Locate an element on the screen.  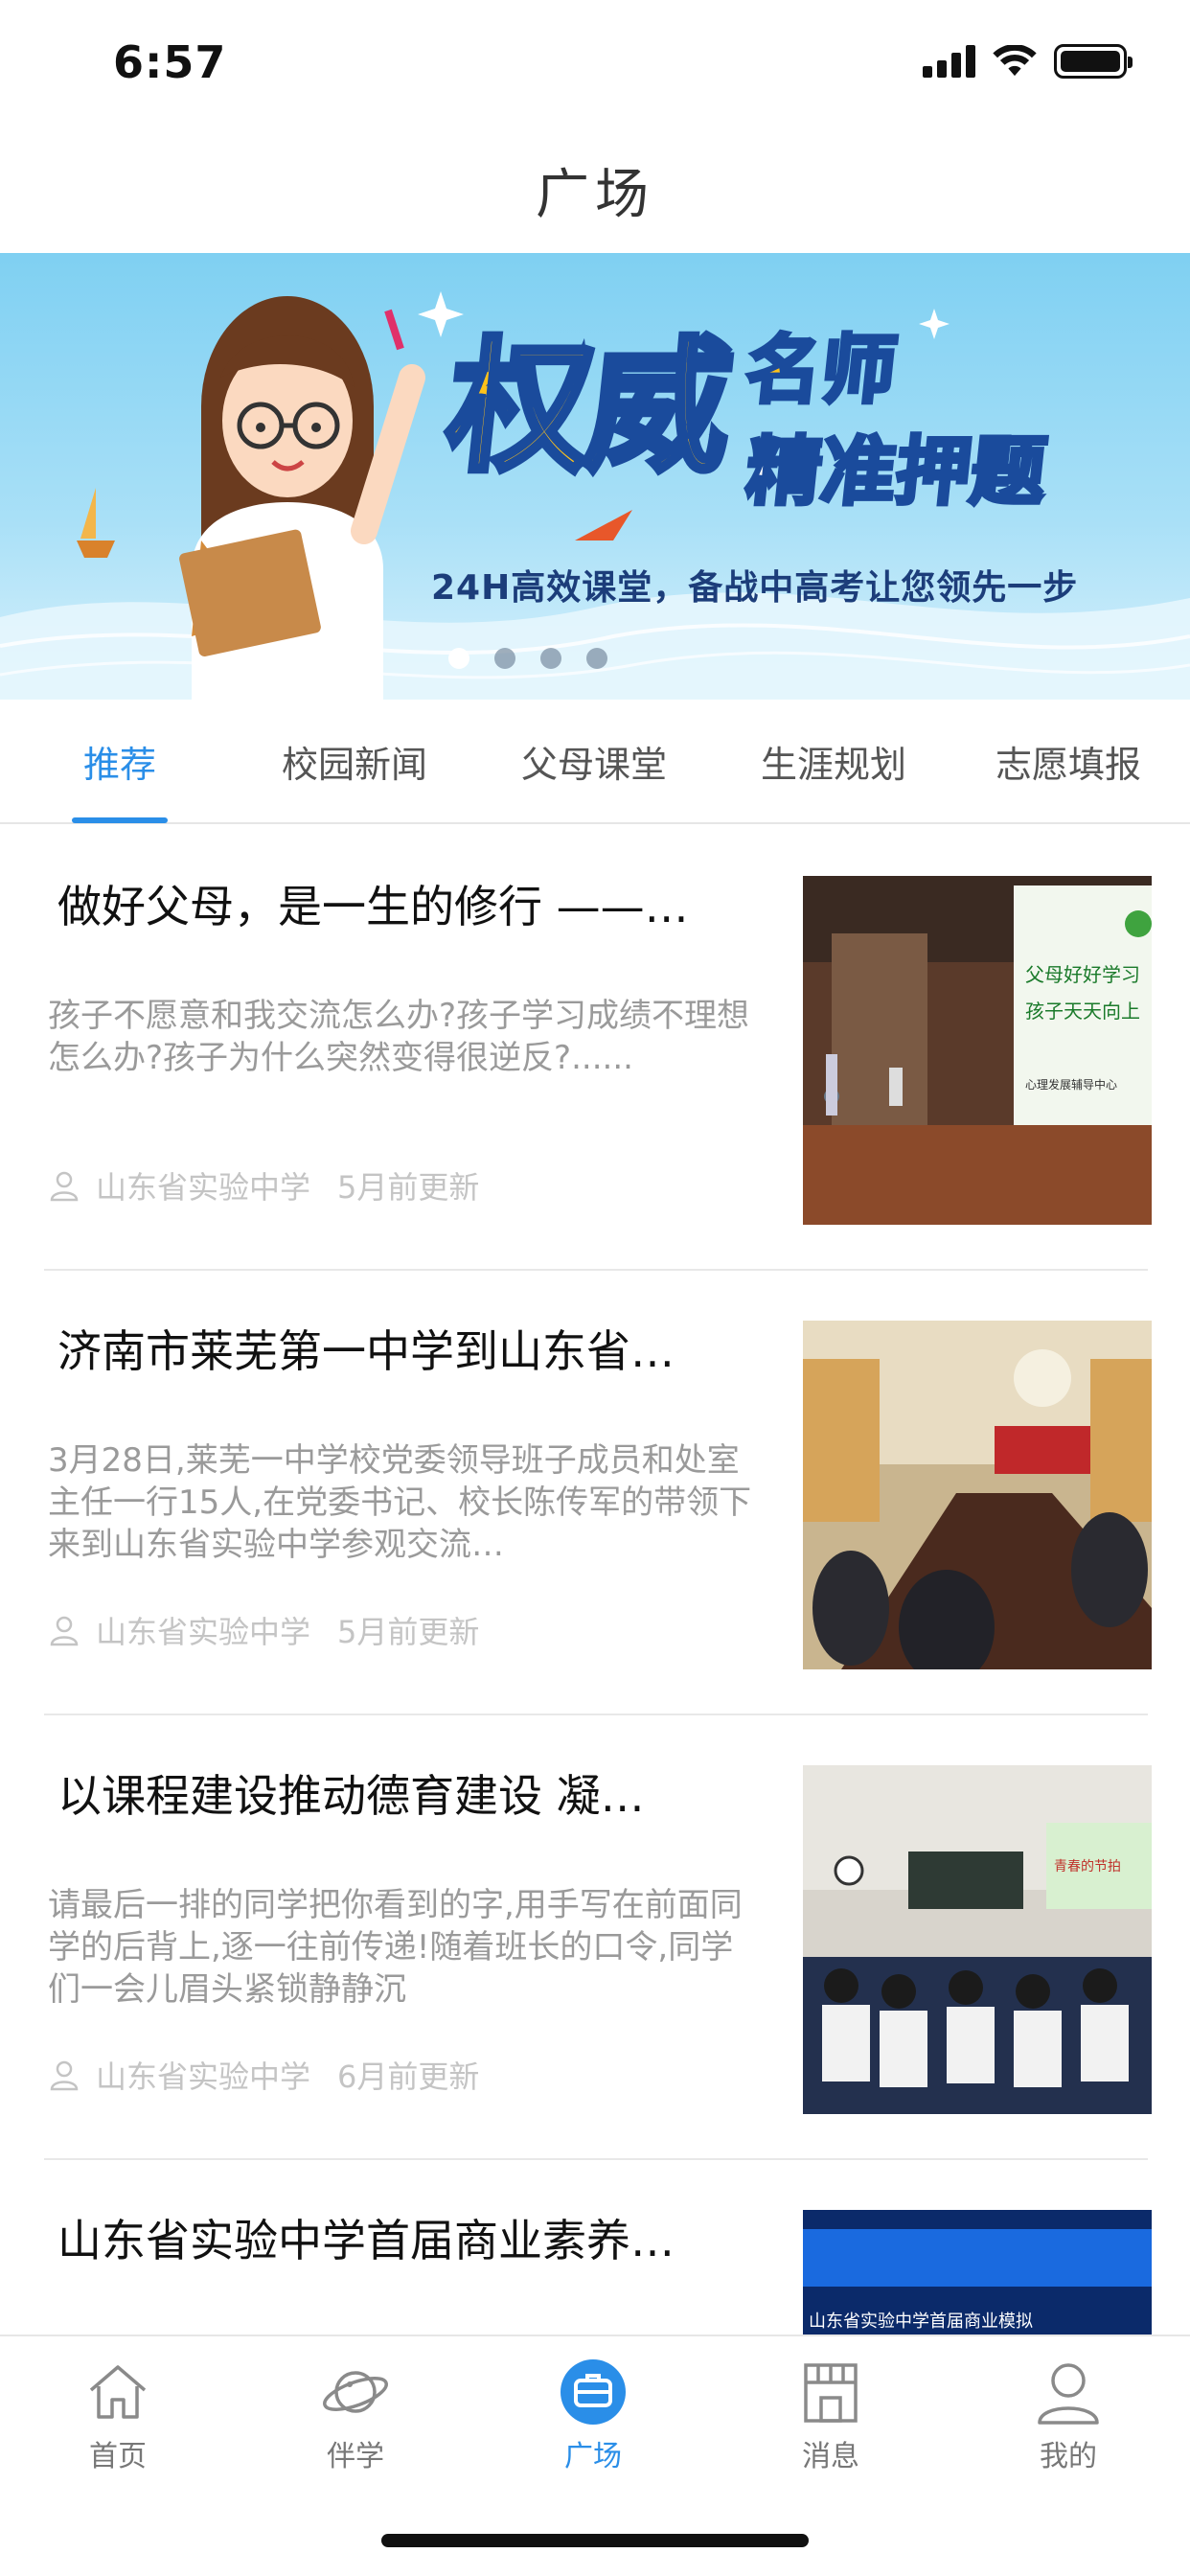
planet-icon is located at coordinates (356, 2392).